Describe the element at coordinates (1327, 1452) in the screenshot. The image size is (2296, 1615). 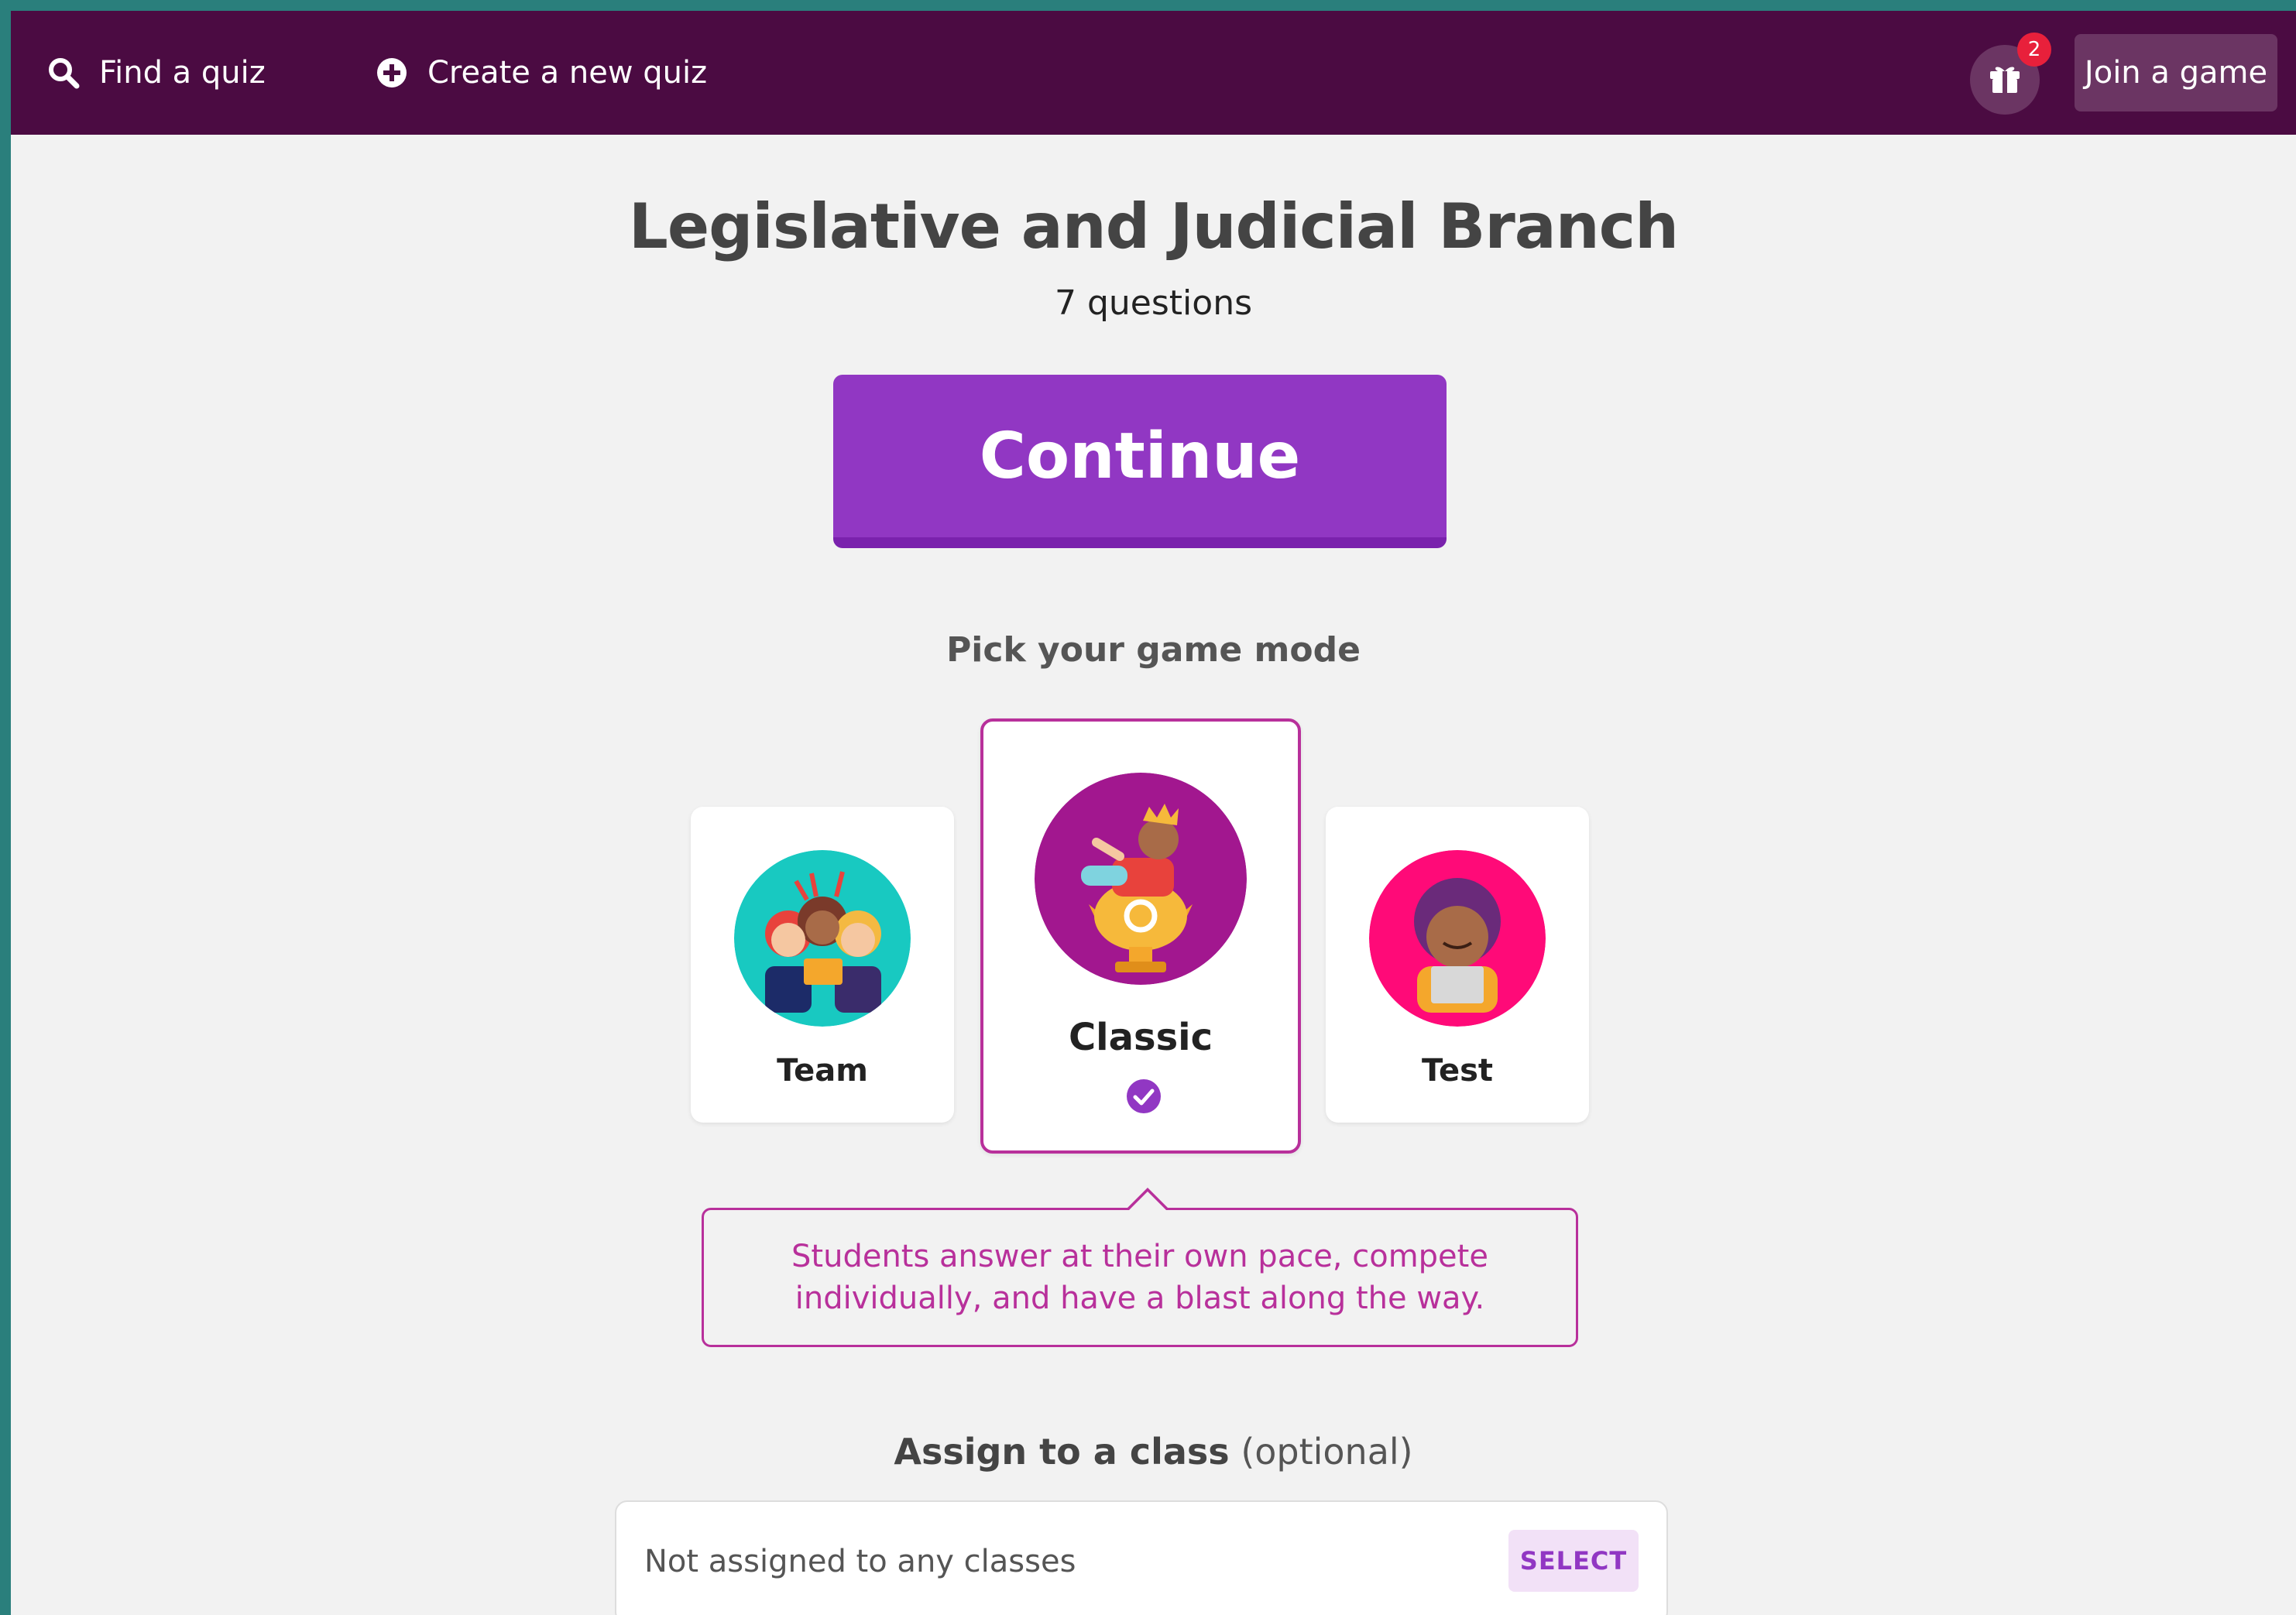
I see `optional-label: (optional)` at that location.